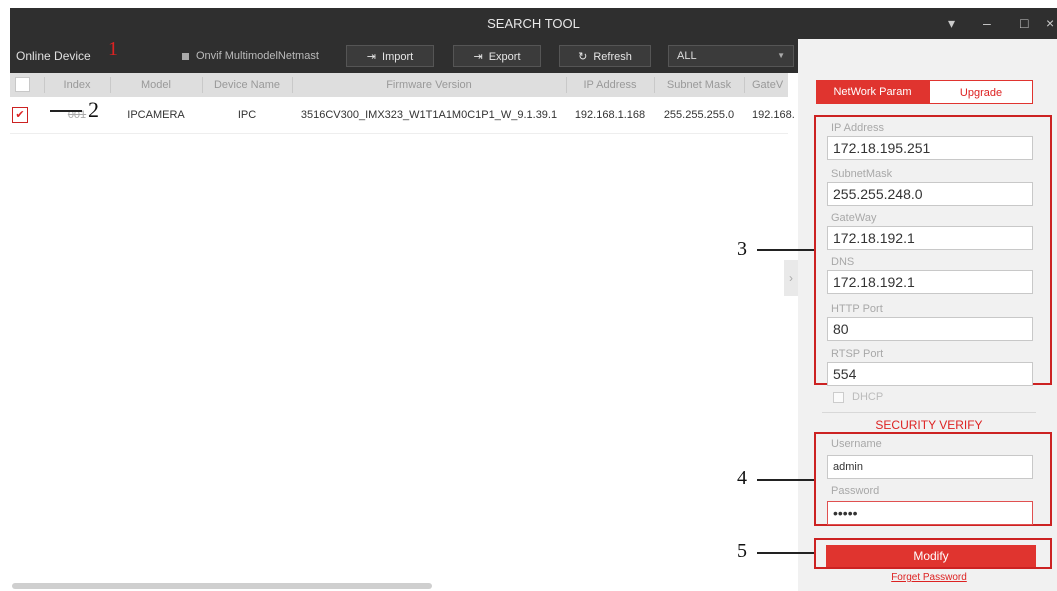  I want to click on column-header: Device Name, so click(247, 85).